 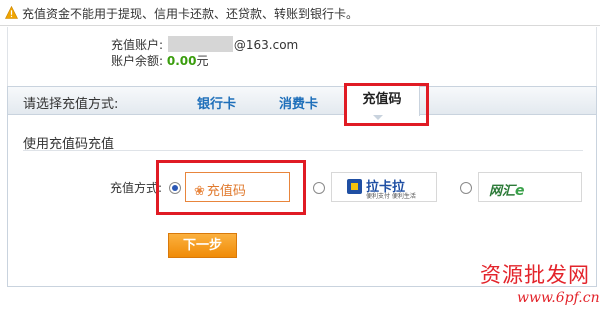 I want to click on watermark-url: www.6pf.cn, so click(x=558, y=298).